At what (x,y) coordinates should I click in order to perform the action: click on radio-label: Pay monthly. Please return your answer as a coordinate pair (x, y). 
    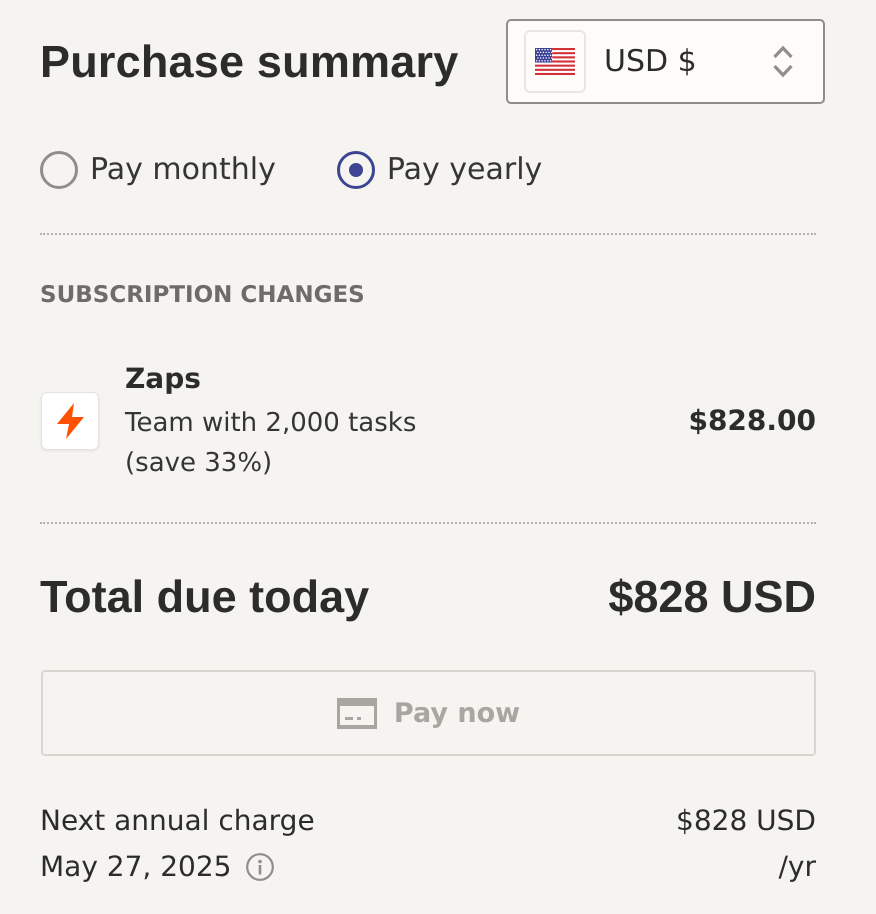
    Looking at the image, I should click on (183, 170).